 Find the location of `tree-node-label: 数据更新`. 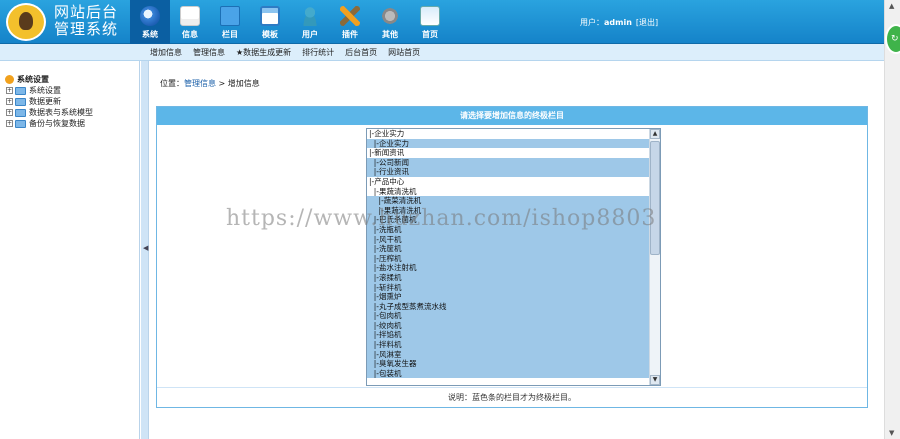

tree-node-label: 数据更新 is located at coordinates (45, 101).